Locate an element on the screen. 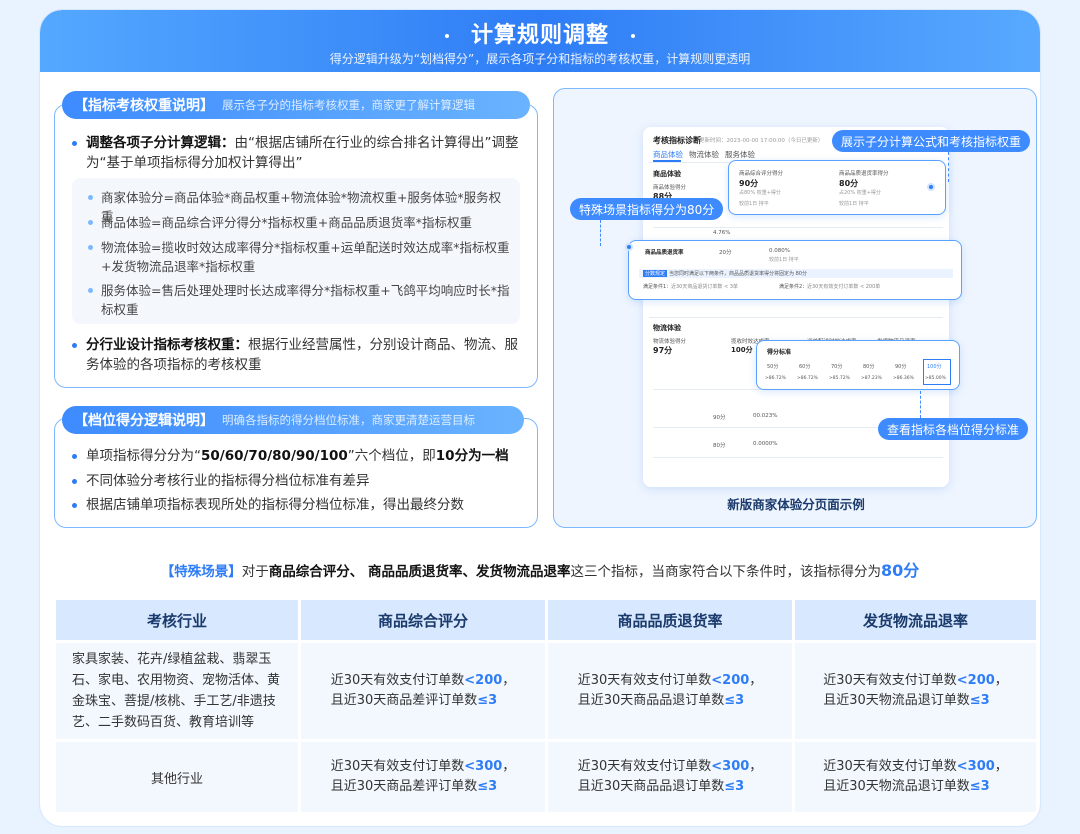 Image resolution: width=1080 pixels, height=834 pixels. tier-bullet-2: 不同体验分考核行业的指标得分档位标准有差异 is located at coordinates (299, 481).